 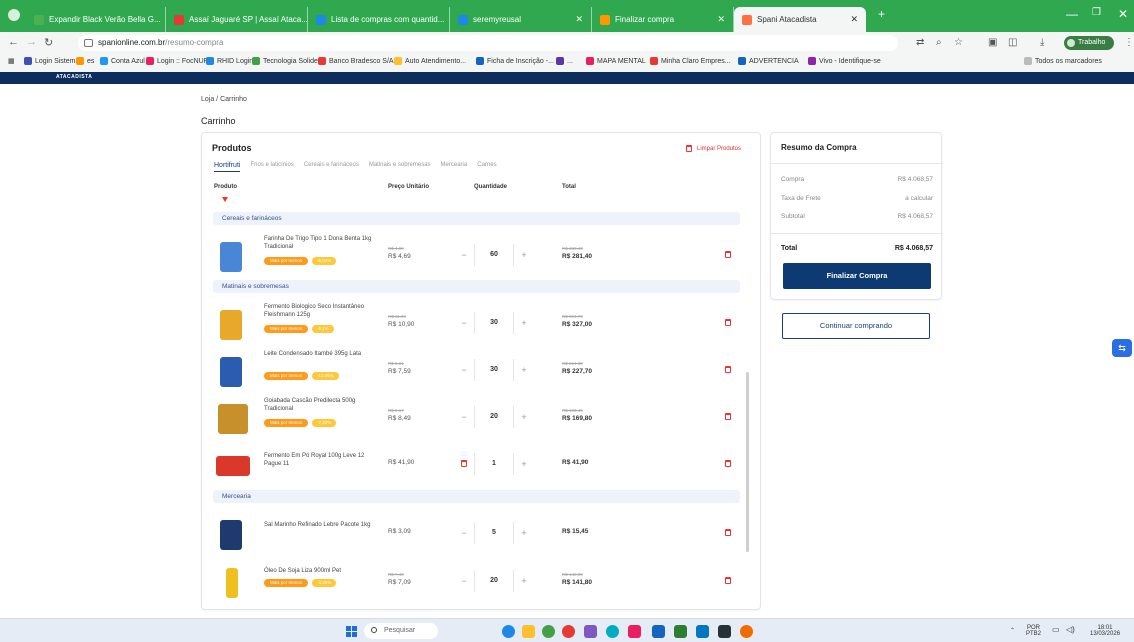 I want to click on volume-icon: ◁), so click(x=1070, y=630).